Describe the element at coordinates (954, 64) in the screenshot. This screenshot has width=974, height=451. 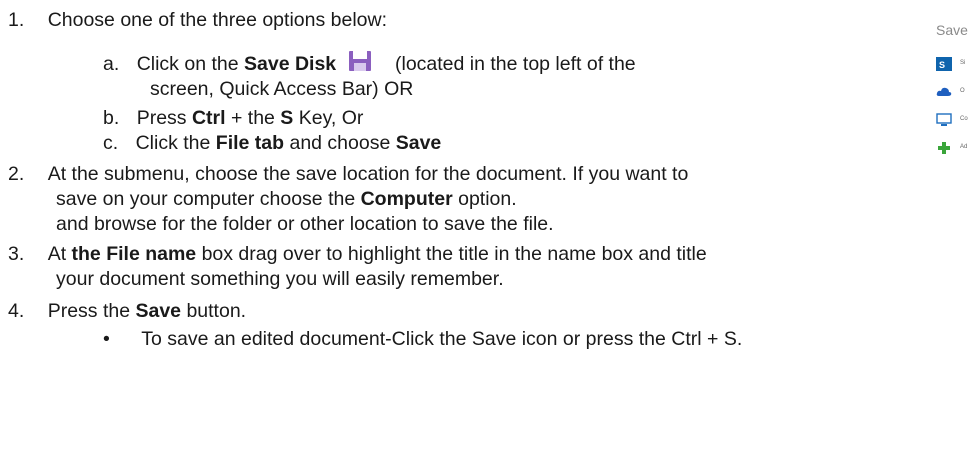
I see `save-location-sharepoint: S Si` at that location.